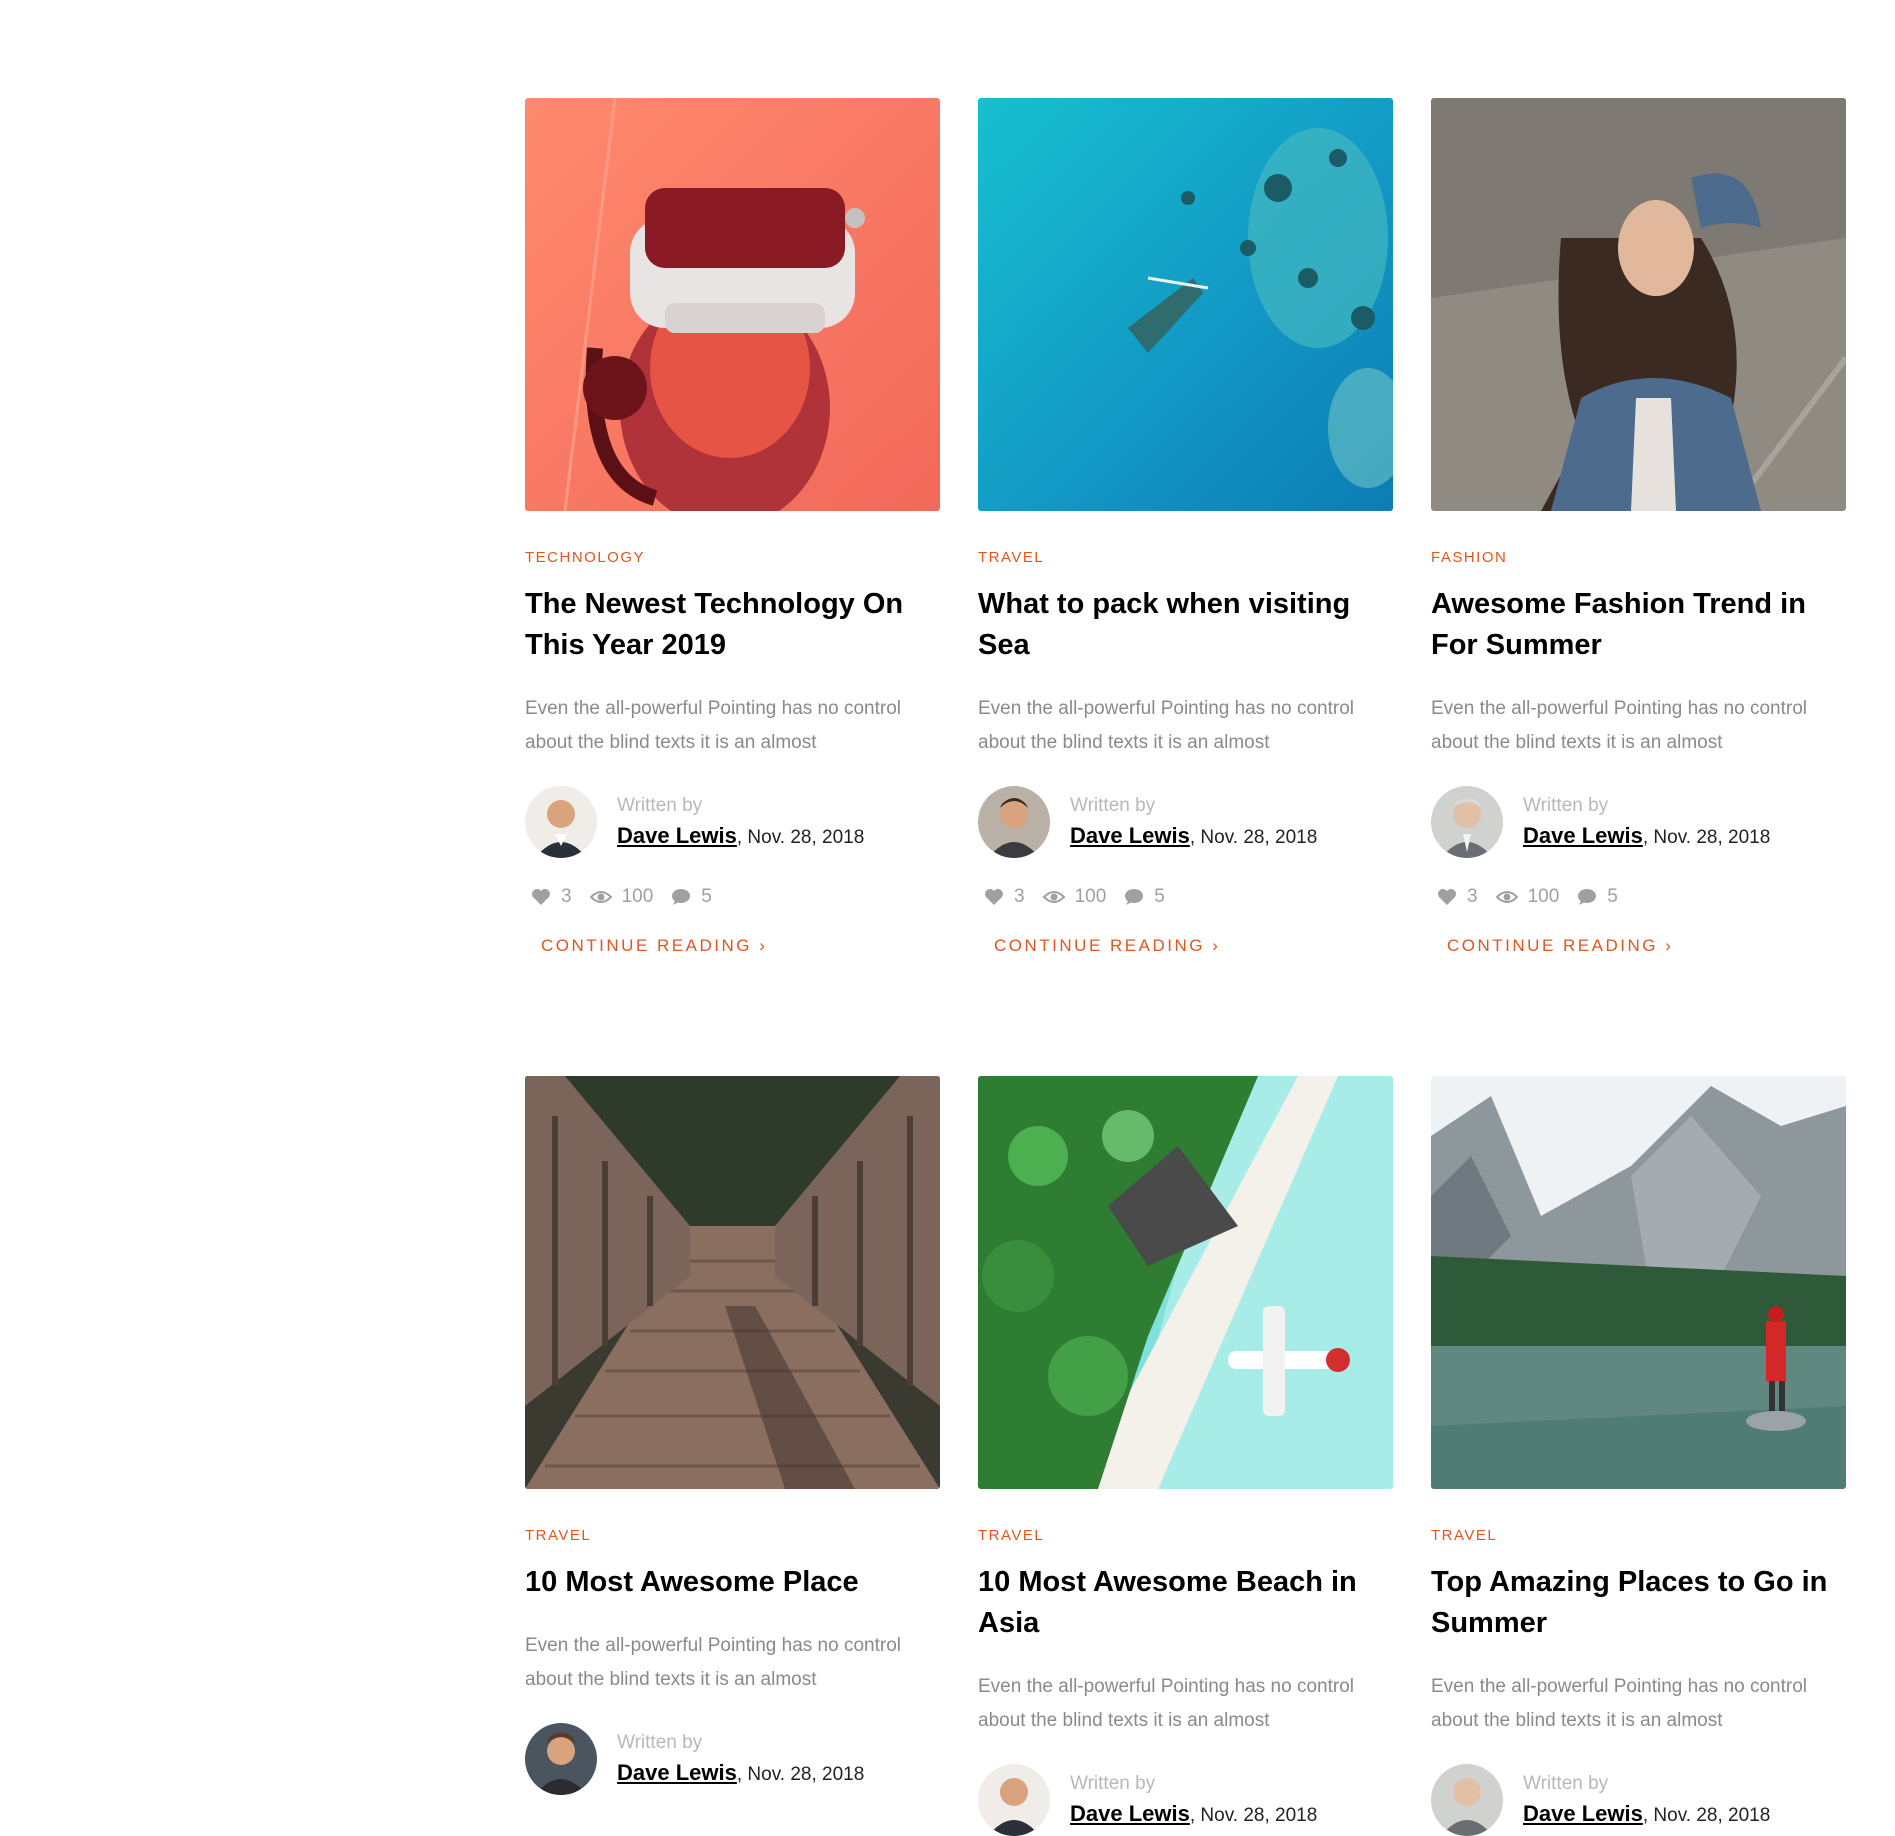 The image size is (1895, 1836). What do you see at coordinates (1638, 1603) in the screenshot?
I see `post-title: Top Amazing Places to Go in Summer` at bounding box center [1638, 1603].